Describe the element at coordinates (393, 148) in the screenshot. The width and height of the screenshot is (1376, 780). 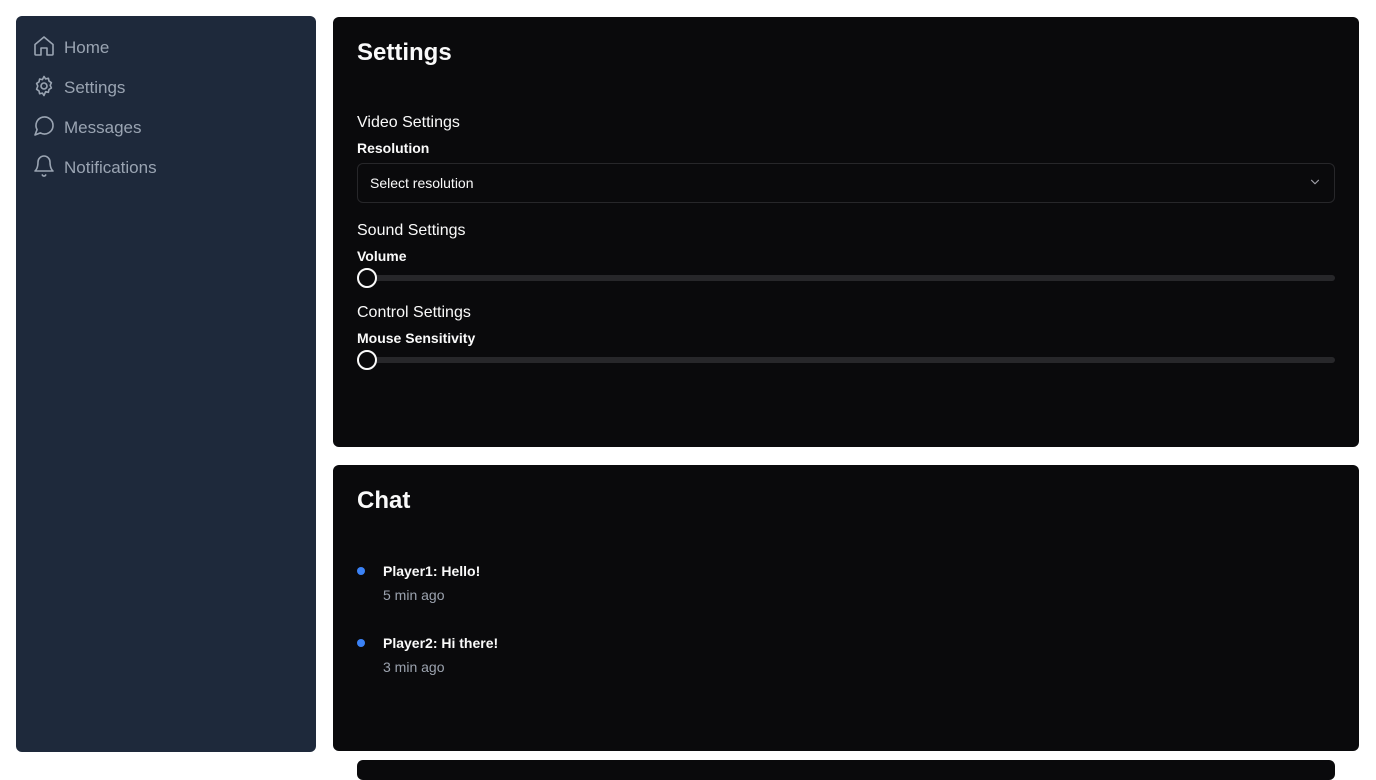
I see `resolution-label: Resolution` at that location.